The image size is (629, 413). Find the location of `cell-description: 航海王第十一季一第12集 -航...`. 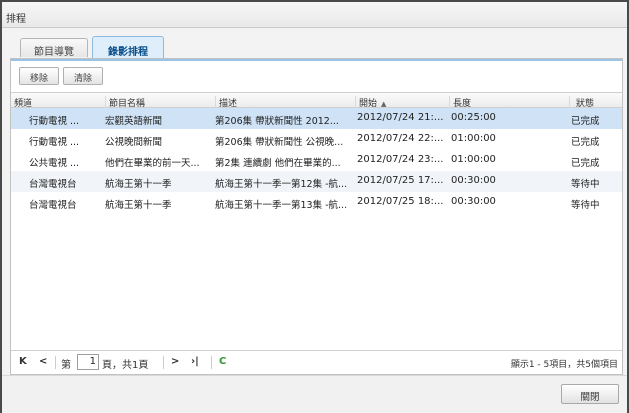

cell-description: 航海王第十一季一第12集 -航... is located at coordinates (281, 184).